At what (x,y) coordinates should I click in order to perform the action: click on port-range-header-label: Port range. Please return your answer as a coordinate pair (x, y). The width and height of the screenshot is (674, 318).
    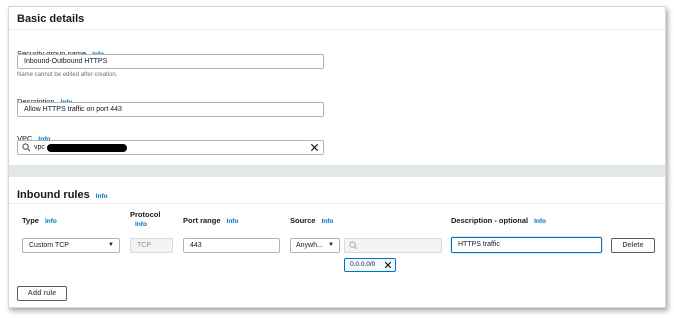
    Looking at the image, I should click on (202, 220).